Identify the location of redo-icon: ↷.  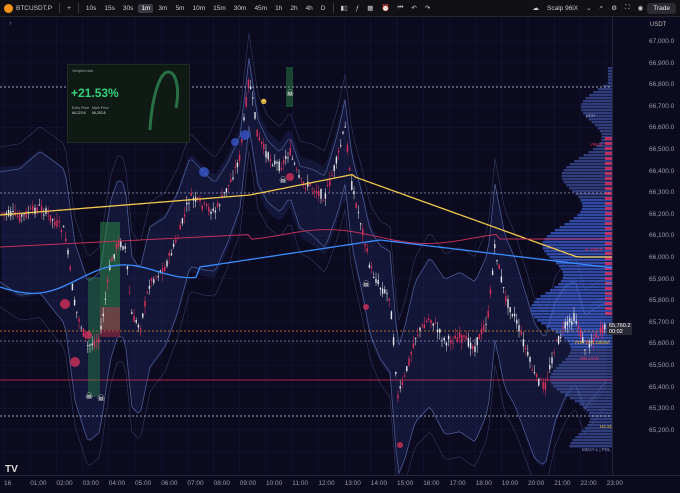
(427, 8).